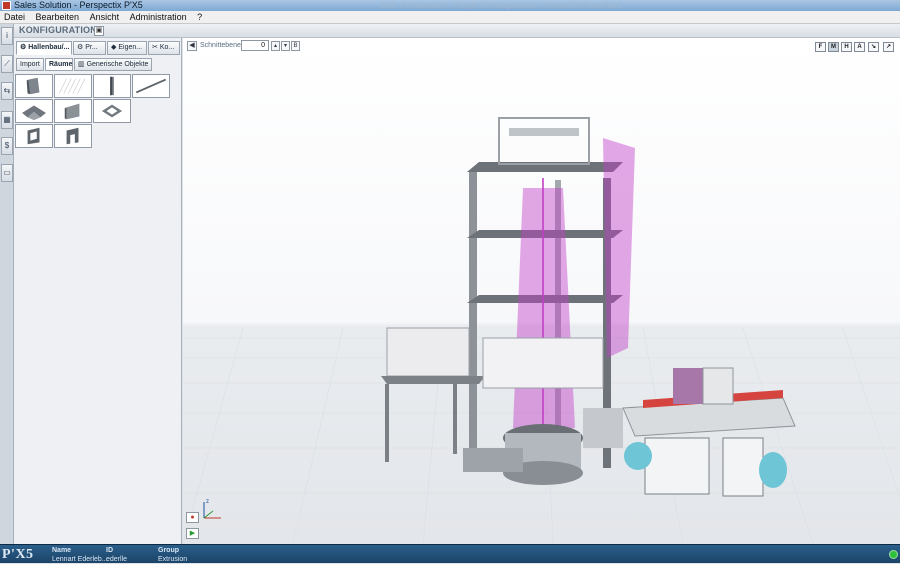 Image resolution: width=900 pixels, height=564 pixels. Describe the element at coordinates (112, 111) in the screenshot. I see `floor-tile` at that location.